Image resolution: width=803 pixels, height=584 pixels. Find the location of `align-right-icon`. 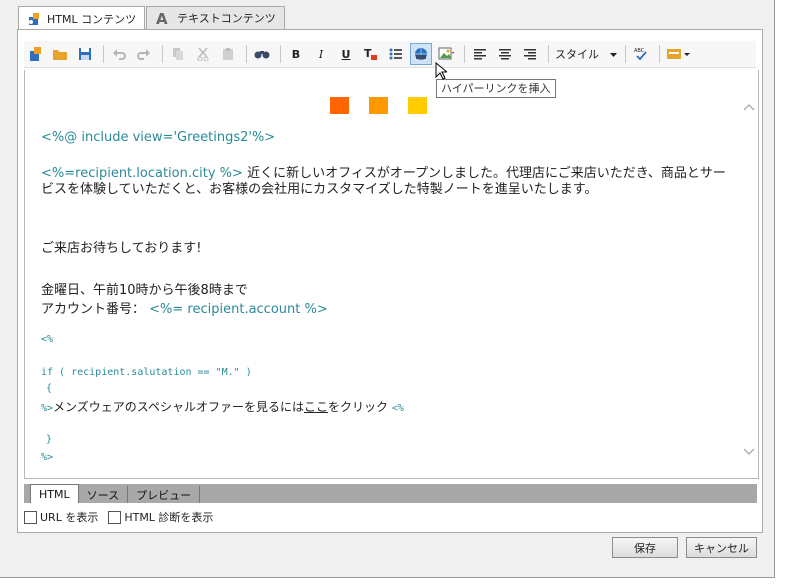

align-right-icon is located at coordinates (530, 54).